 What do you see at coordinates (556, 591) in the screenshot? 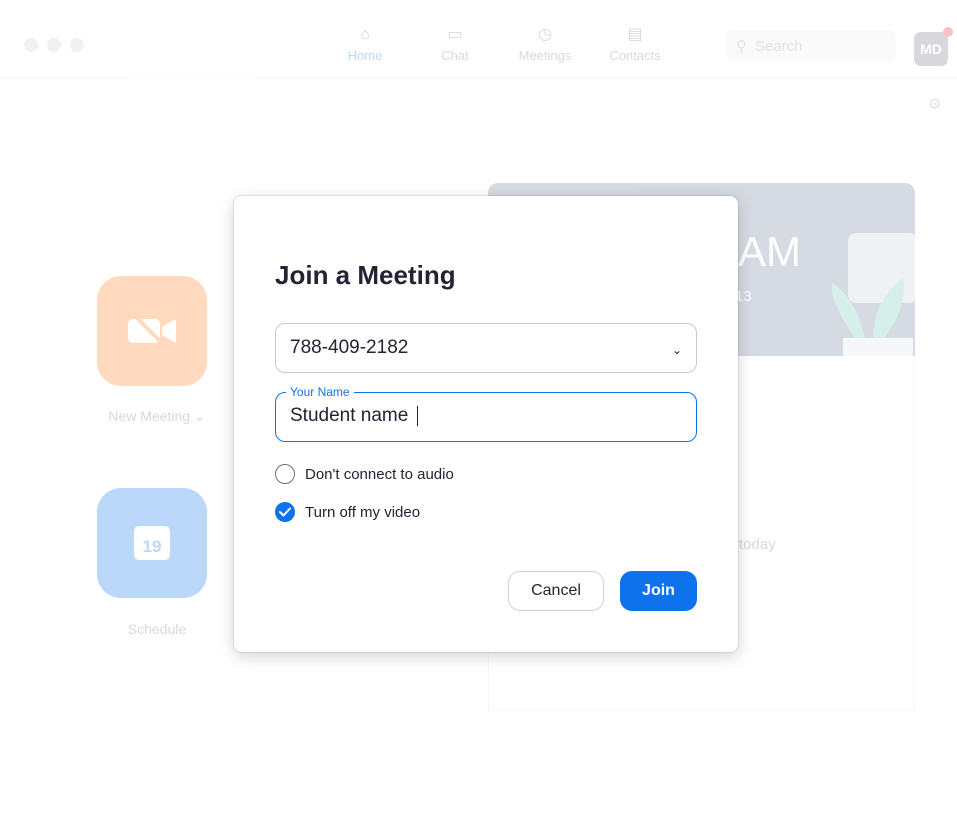
I see `cancel-button: Cancel` at bounding box center [556, 591].